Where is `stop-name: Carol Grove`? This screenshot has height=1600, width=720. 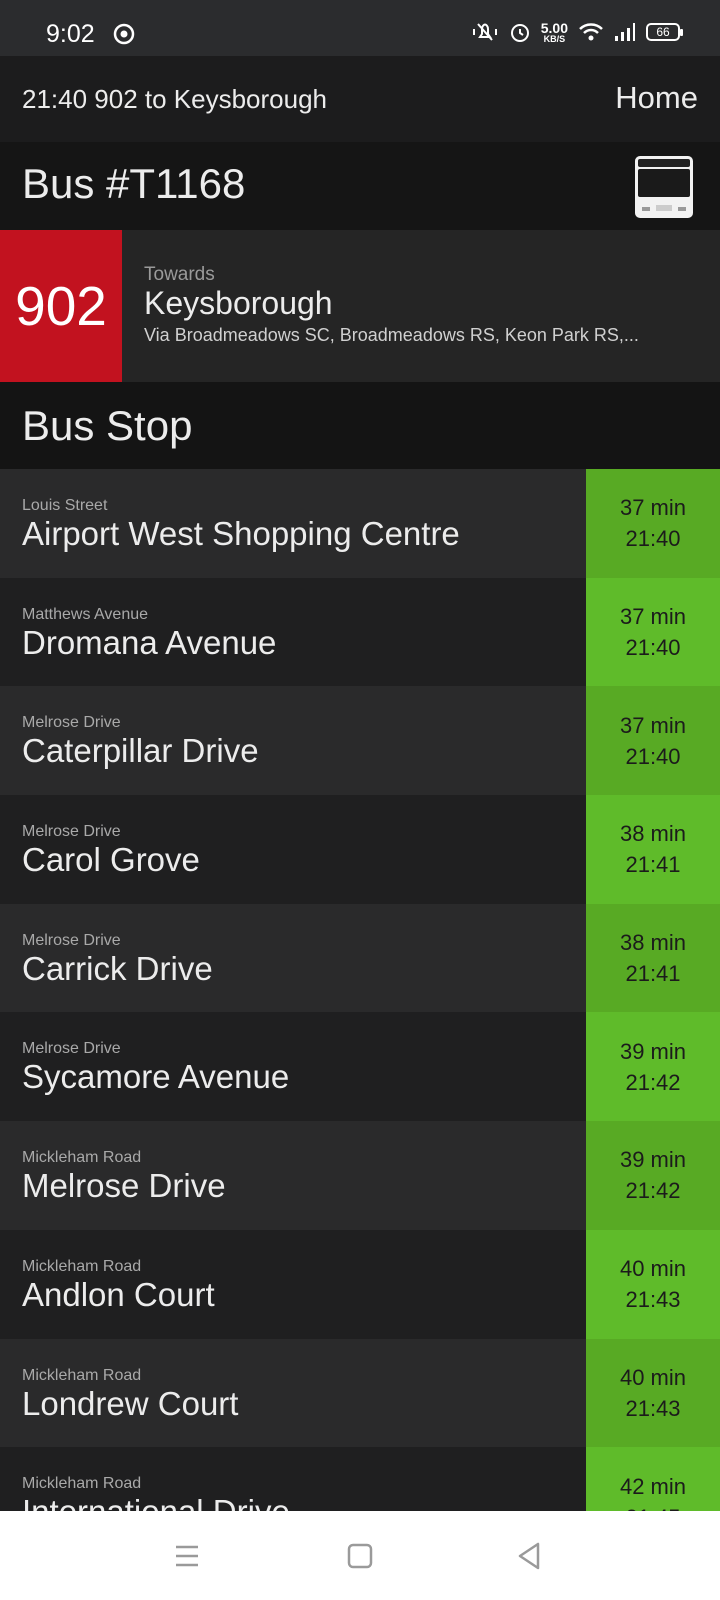
stop-name: Carol Grove is located at coordinates (111, 860).